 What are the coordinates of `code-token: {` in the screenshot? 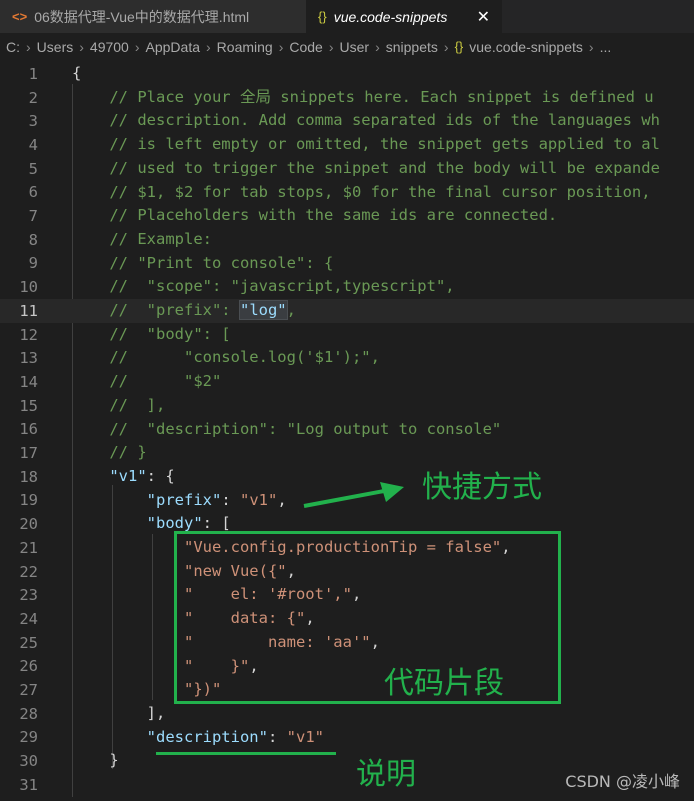 It's located at (77, 73).